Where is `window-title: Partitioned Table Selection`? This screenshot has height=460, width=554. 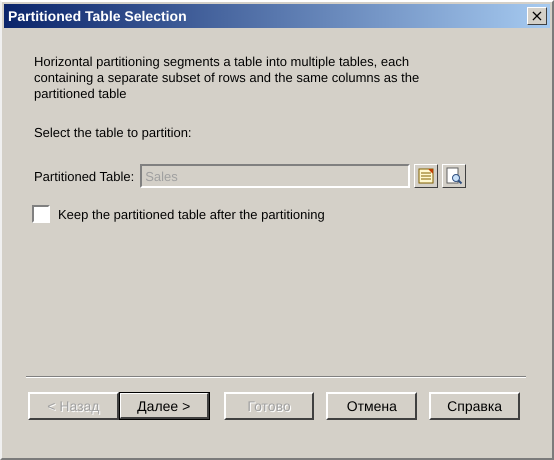 window-title: Partitioned Table Selection is located at coordinates (97, 16).